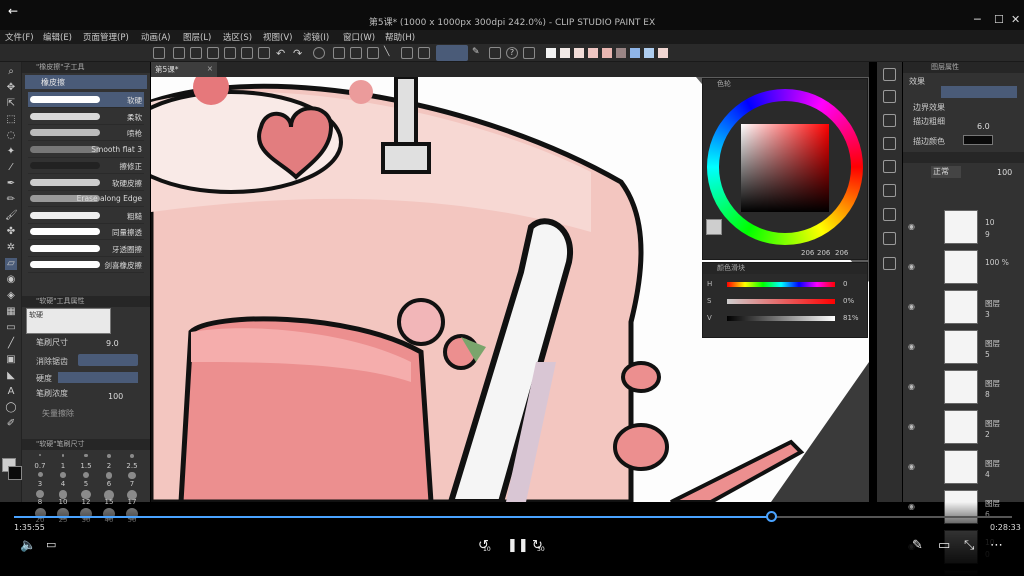  What do you see at coordinates (889, 96) in the screenshot?
I see `navigator-icon` at bounding box center [889, 96].